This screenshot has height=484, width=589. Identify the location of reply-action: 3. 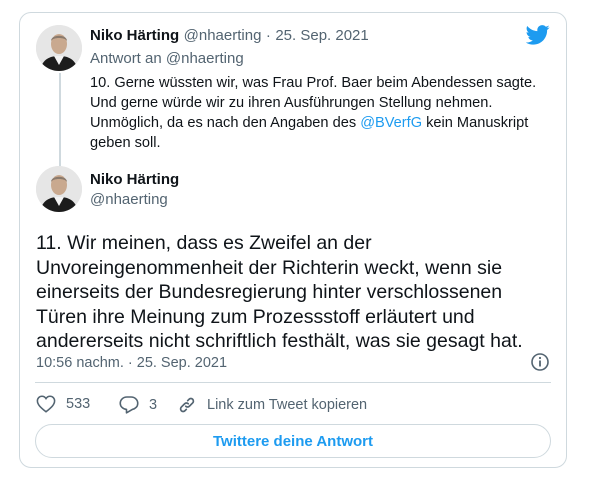
(138, 404).